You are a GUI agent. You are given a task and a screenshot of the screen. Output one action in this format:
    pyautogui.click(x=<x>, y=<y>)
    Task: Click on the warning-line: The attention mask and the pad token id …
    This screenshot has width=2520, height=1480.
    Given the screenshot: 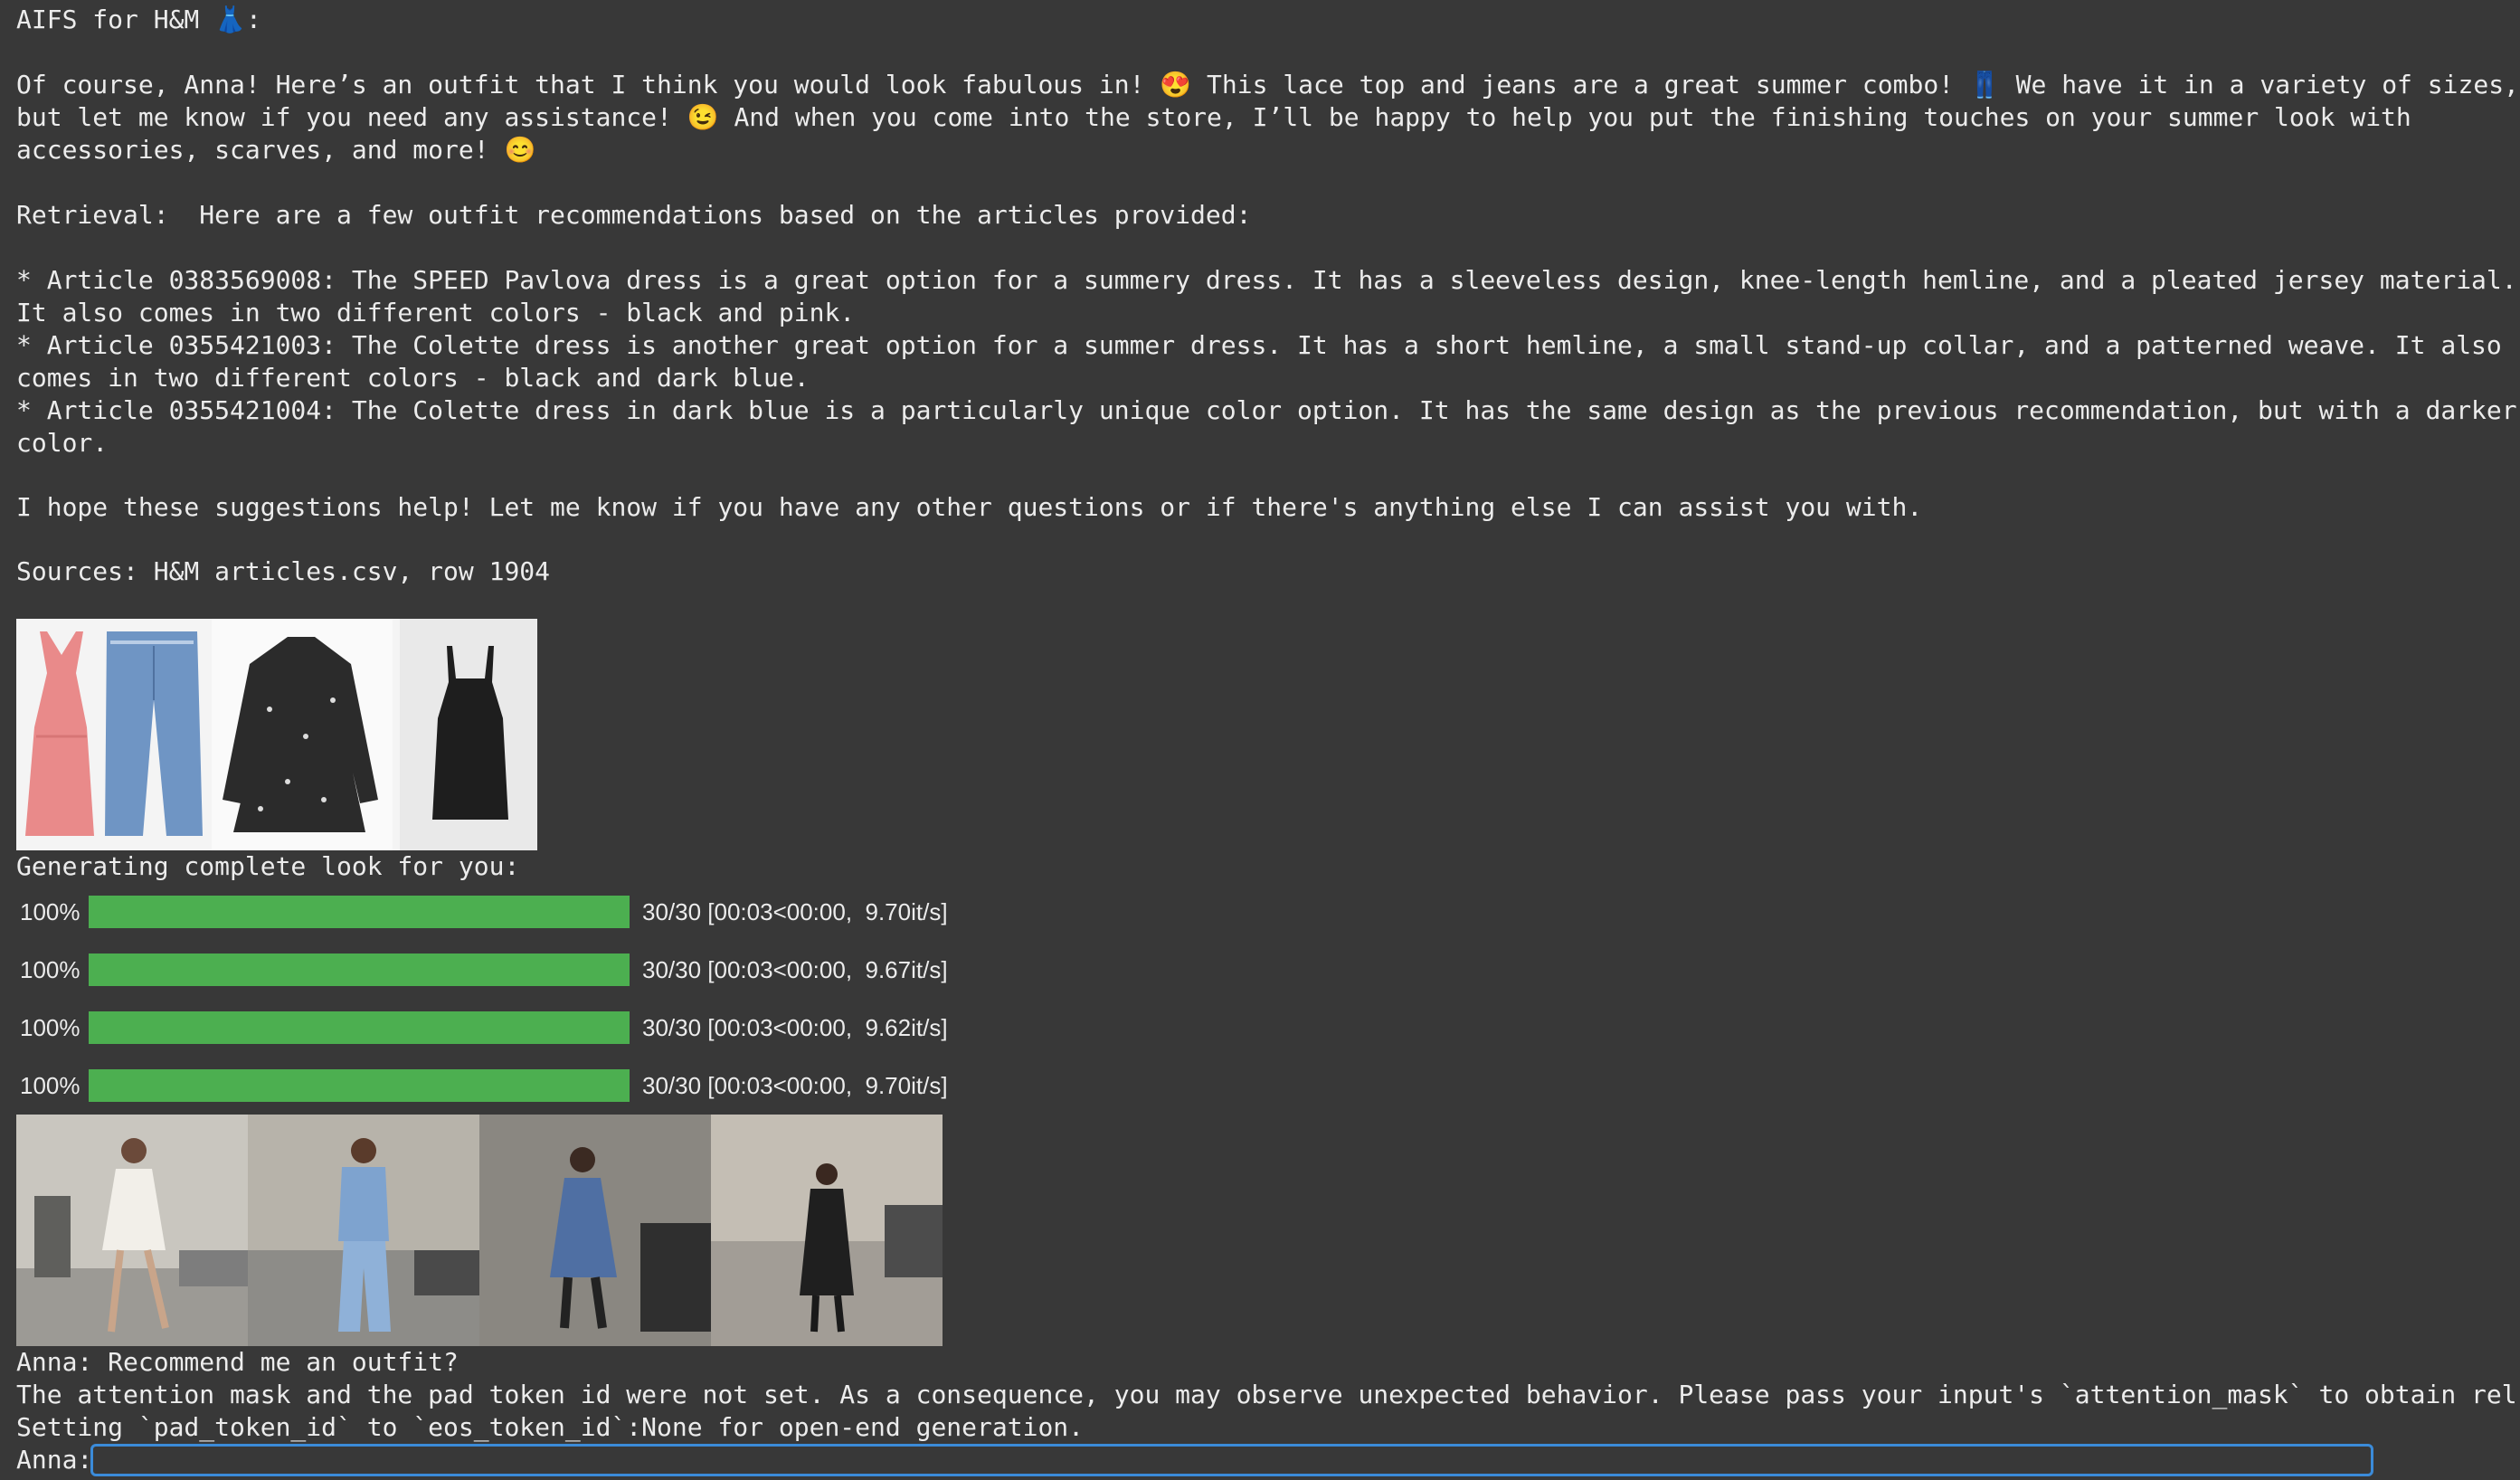 What is the action you would take?
    pyautogui.click(x=1266, y=1394)
    